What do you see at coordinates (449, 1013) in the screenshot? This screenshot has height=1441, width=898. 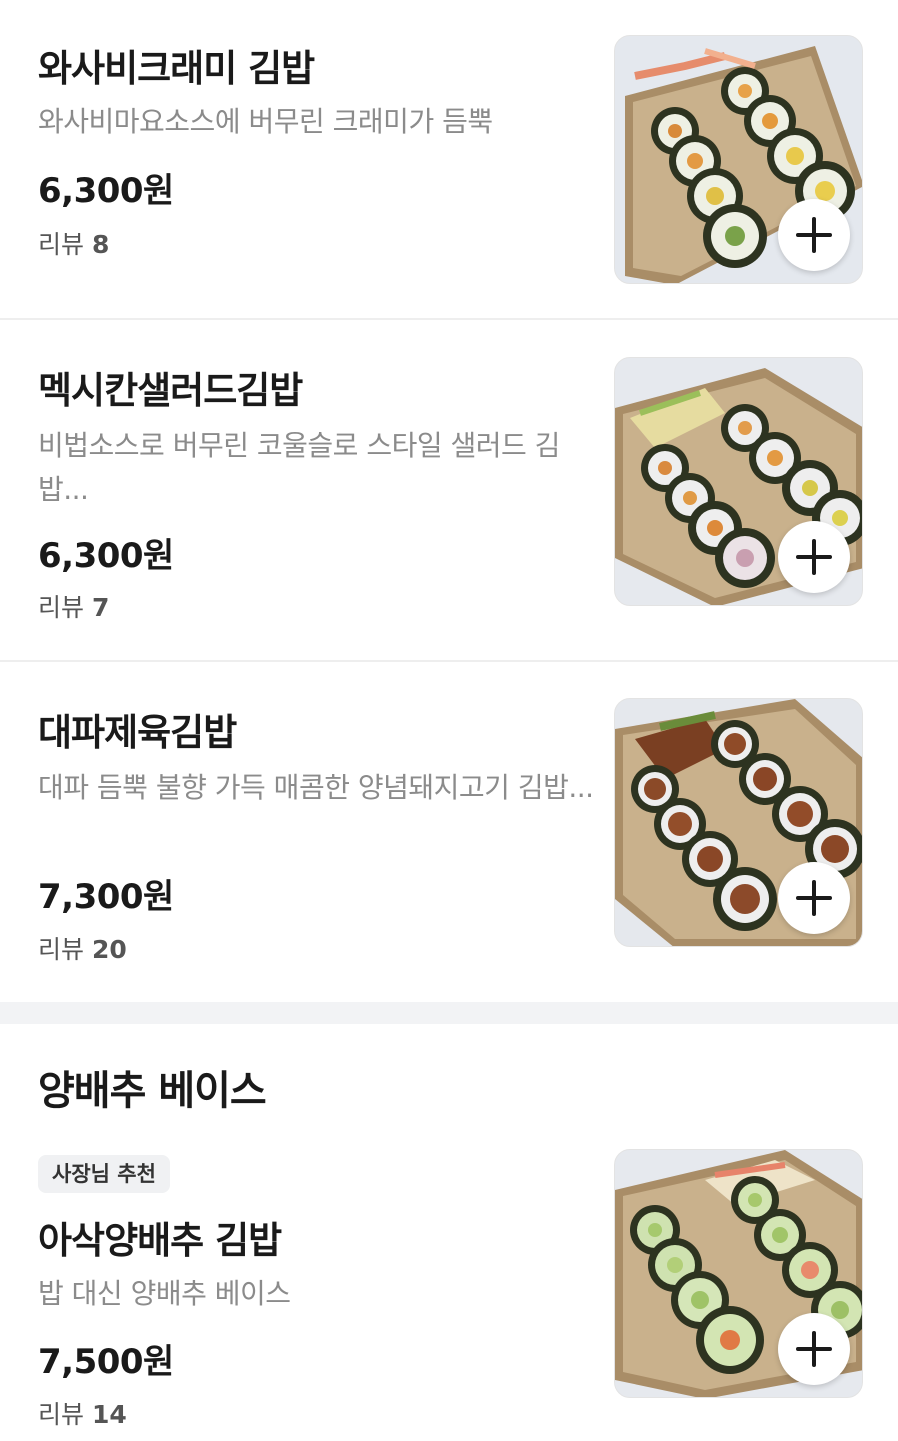 I see `section-divider` at bounding box center [449, 1013].